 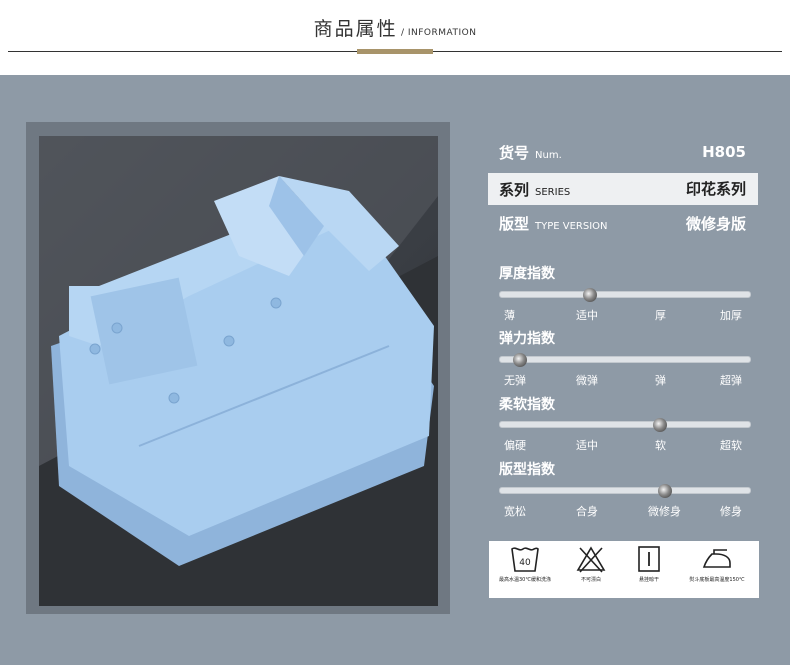 I want to click on index-title: 厚度指数, so click(x=527, y=274).